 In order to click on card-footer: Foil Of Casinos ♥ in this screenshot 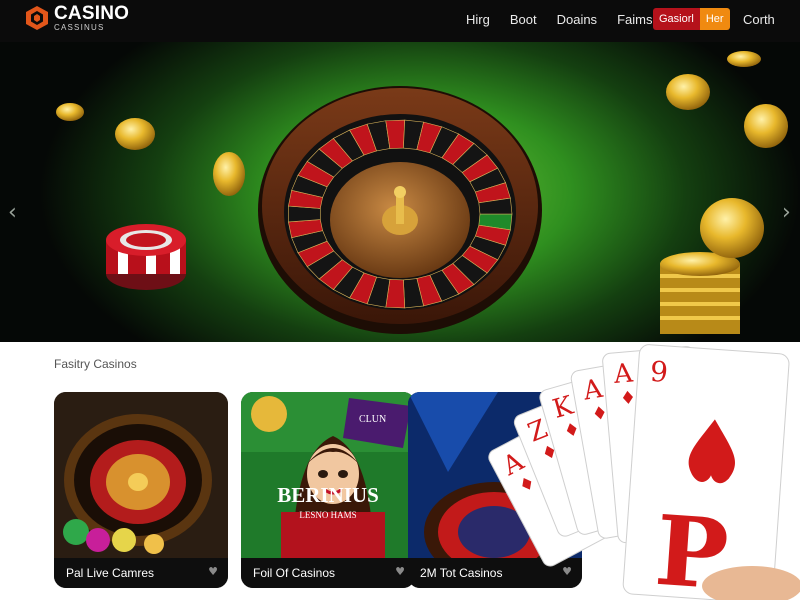, I will do `click(328, 573)`.